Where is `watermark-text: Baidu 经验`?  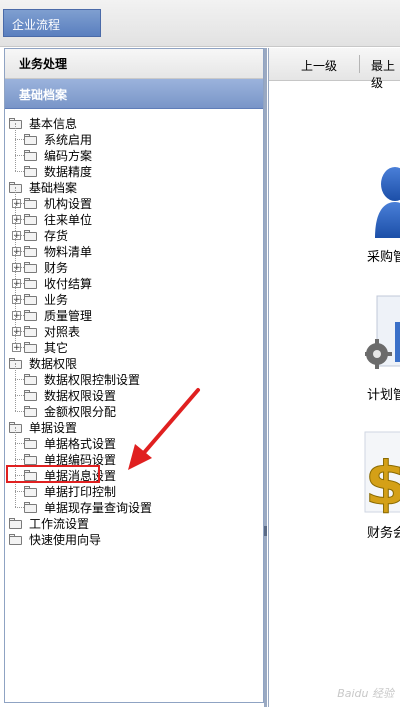
watermark-text: Baidu 经验 is located at coordinates (365, 693).